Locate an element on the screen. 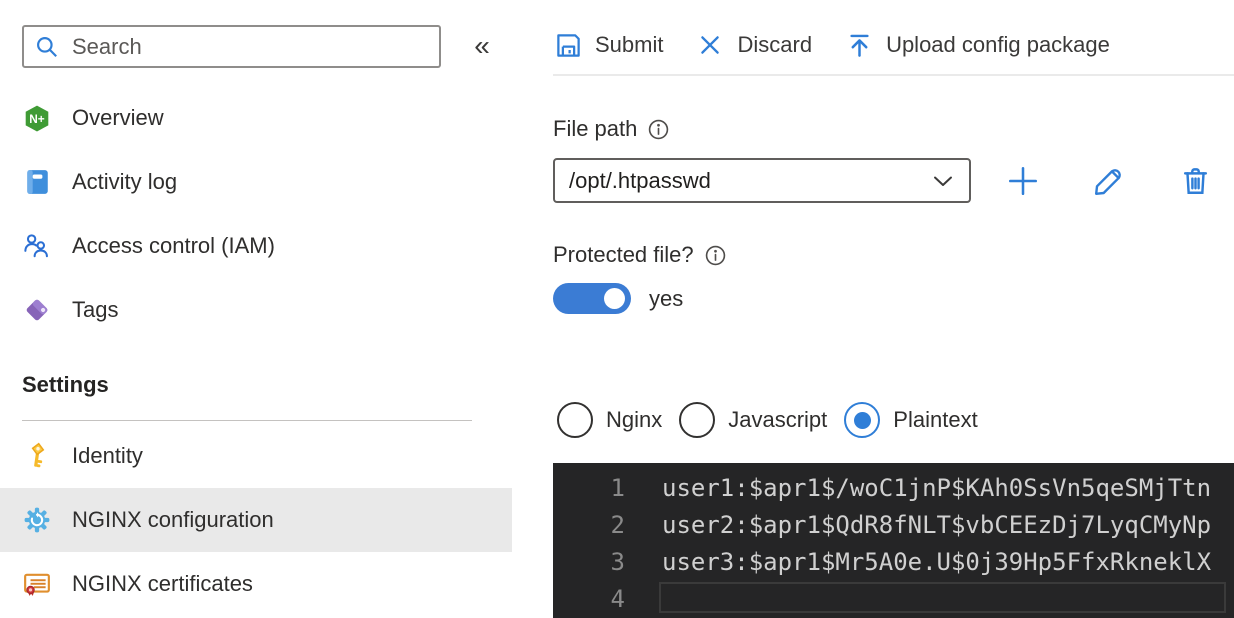 The height and width of the screenshot is (618, 1234). submit-label: Submit is located at coordinates (629, 44).